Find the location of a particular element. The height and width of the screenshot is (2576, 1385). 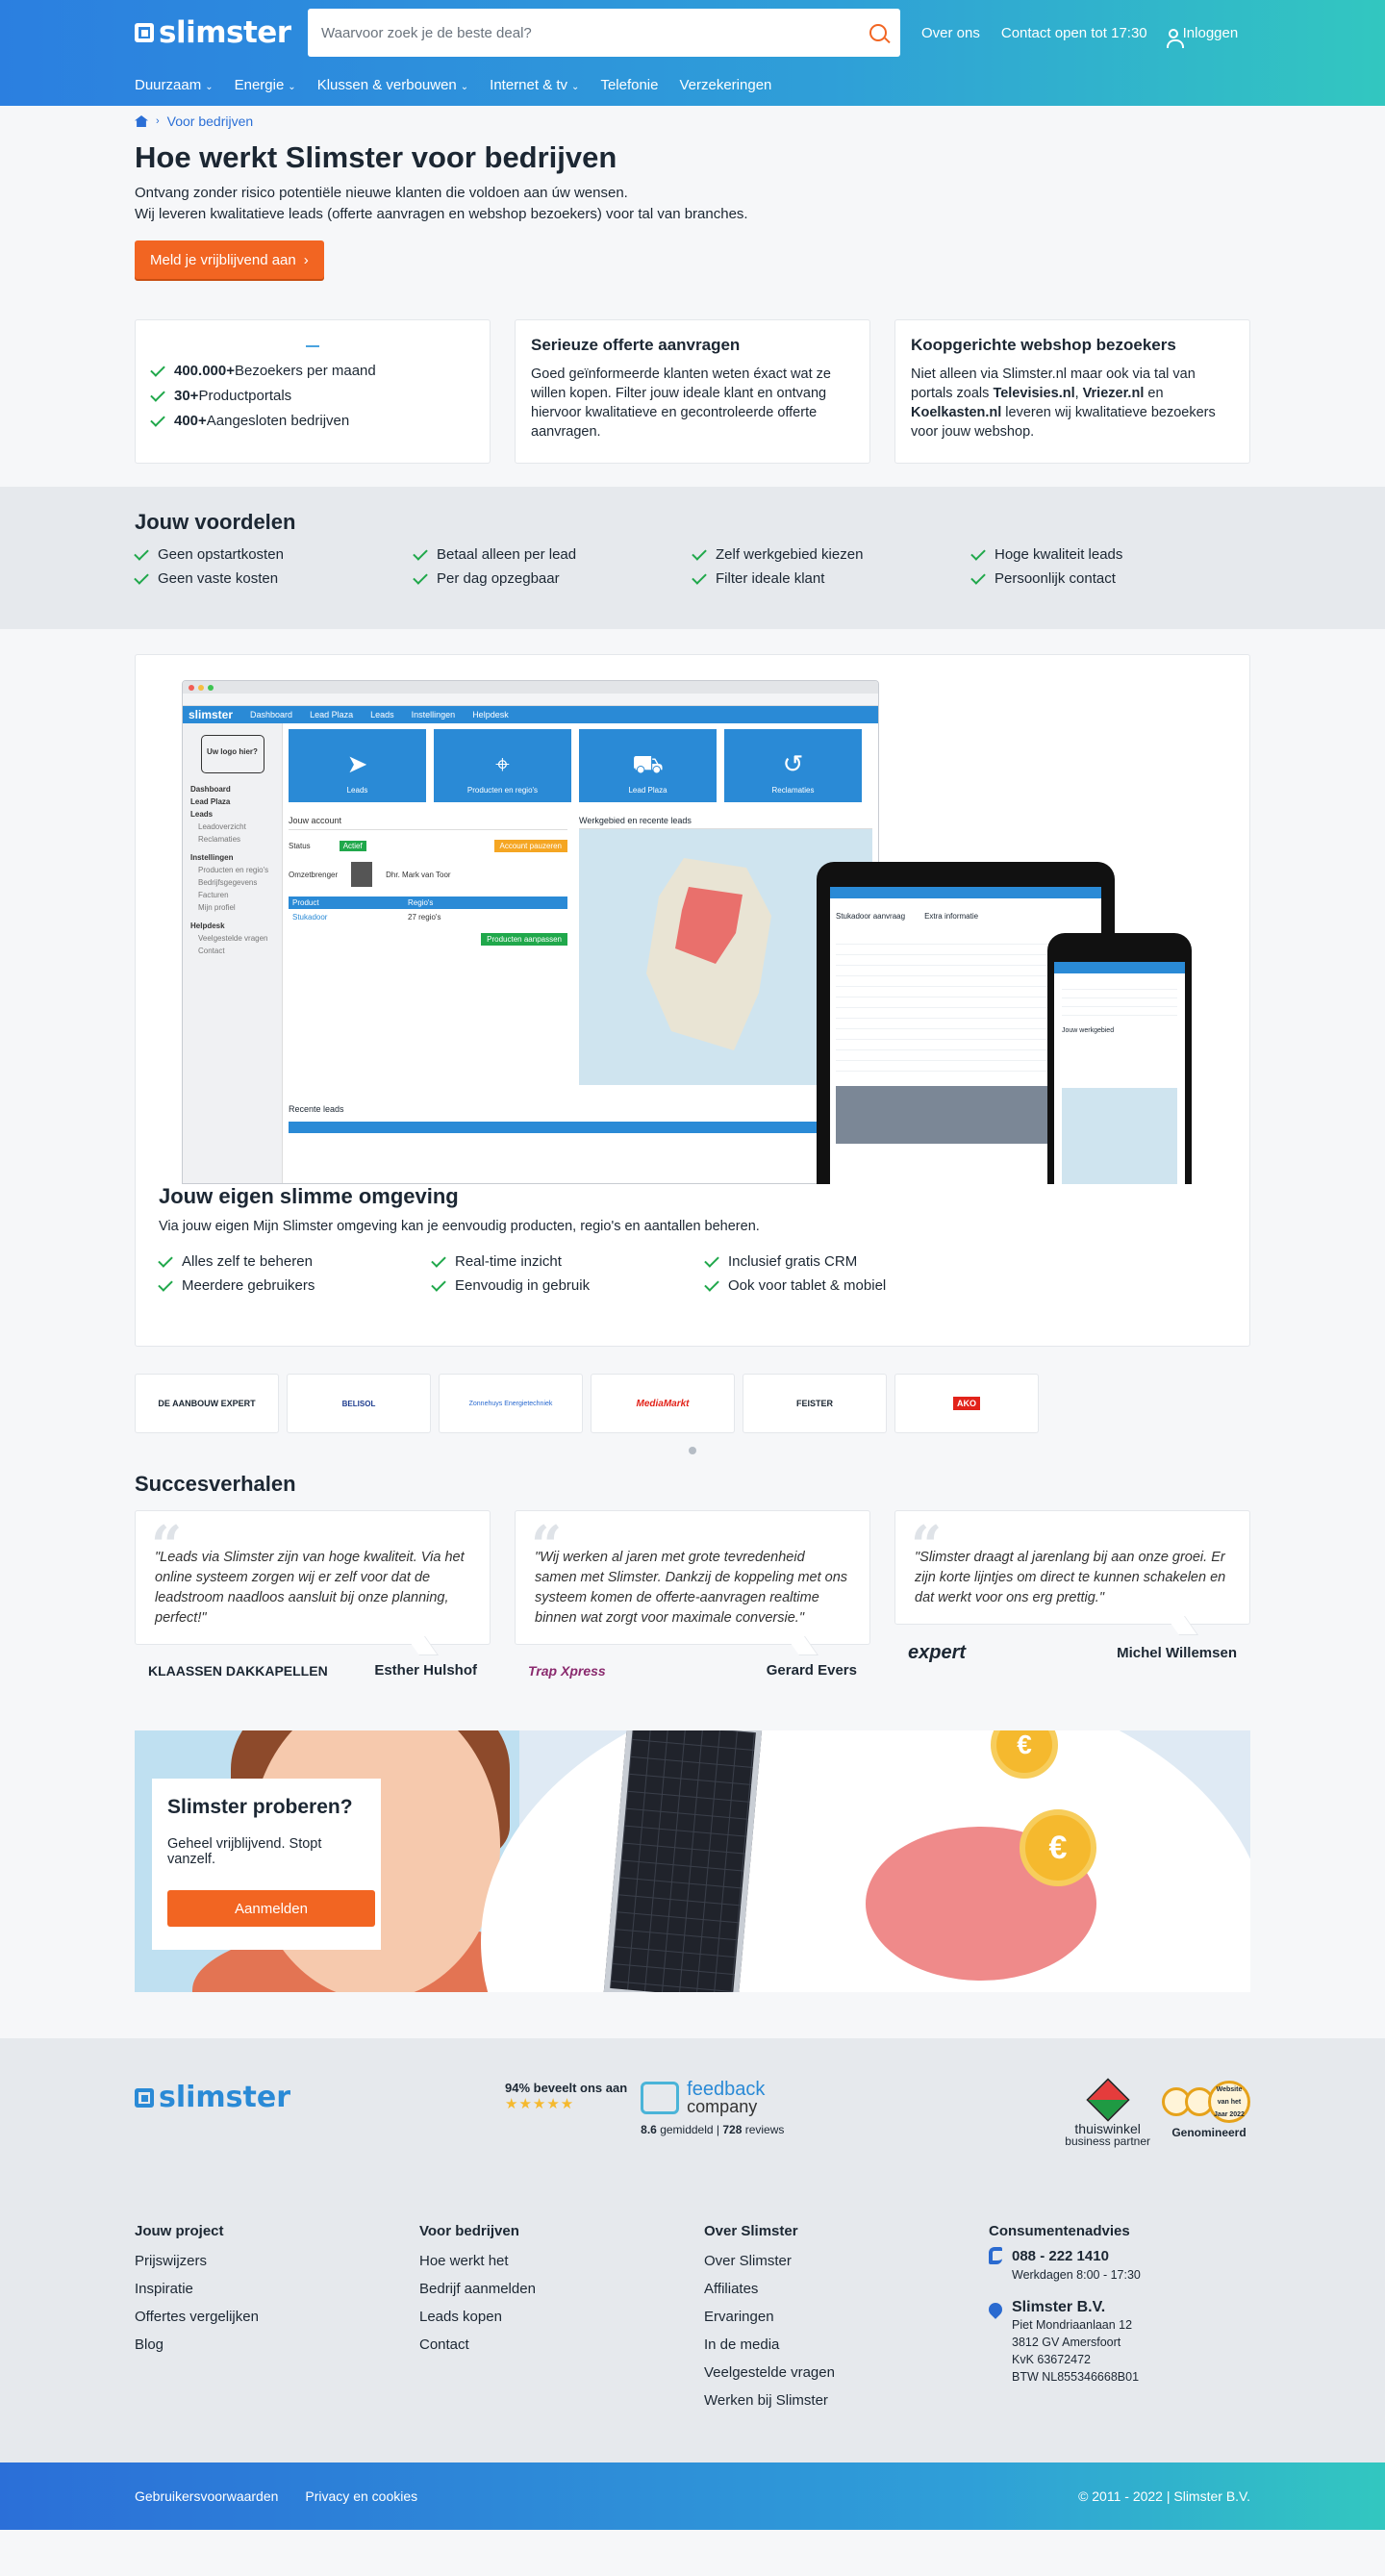

tablet-extra: Extra informatie is located at coordinates (951, 916).